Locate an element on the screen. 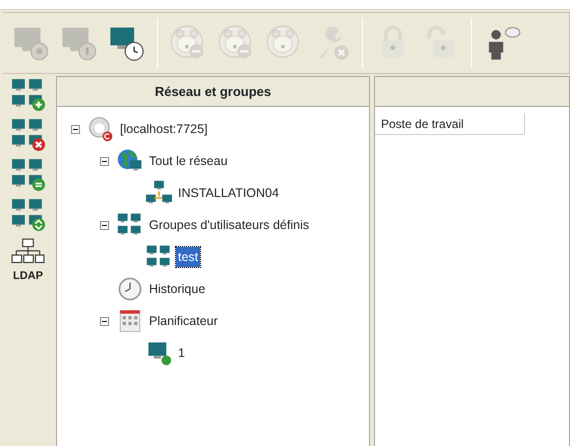 This screenshot has height=446, width=570. group-remove-icon is located at coordinates (28, 134).